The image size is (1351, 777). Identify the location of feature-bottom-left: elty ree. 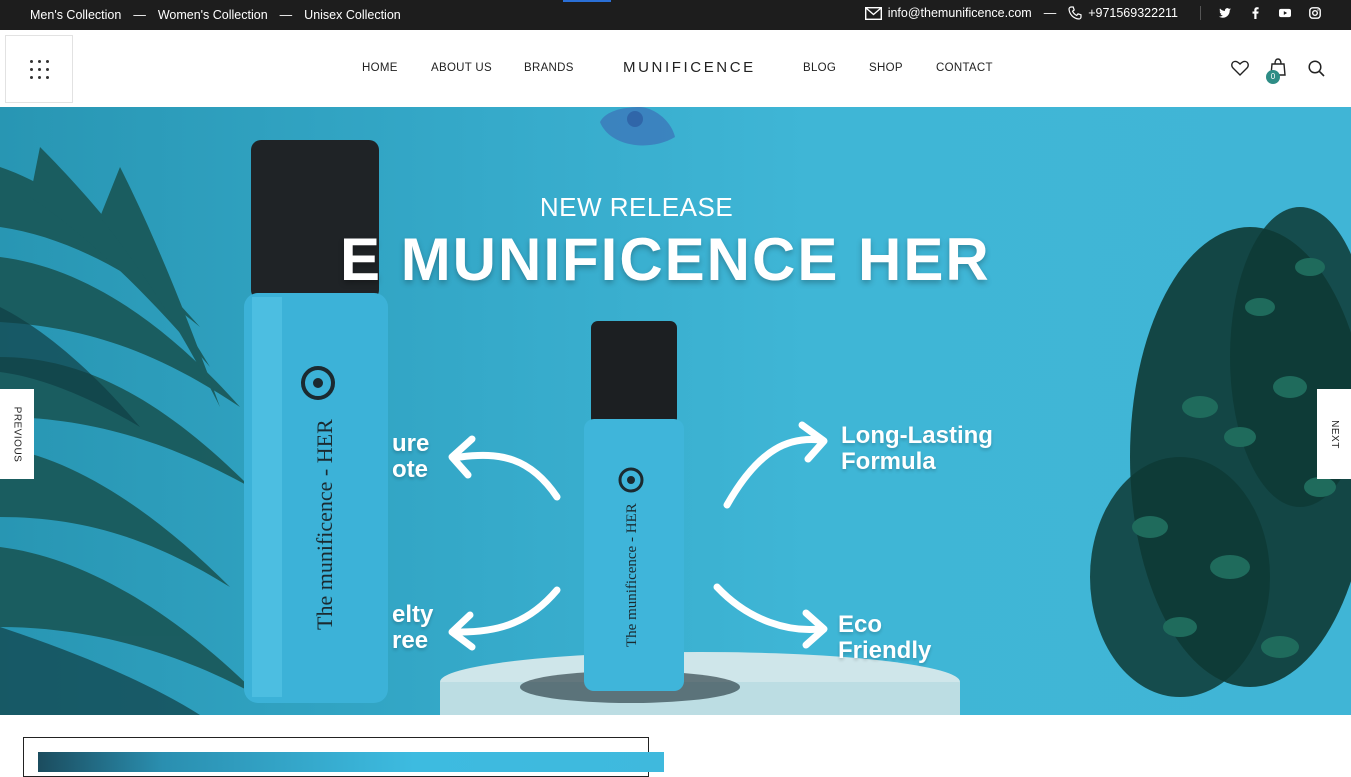
(413, 627).